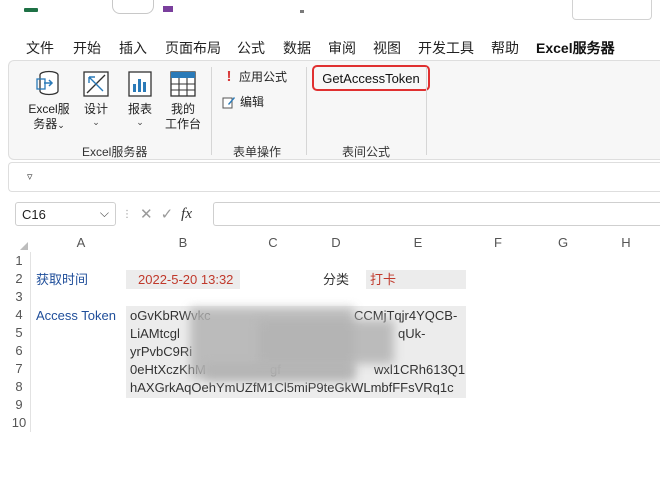 This screenshot has width=660, height=496. What do you see at coordinates (19, 387) in the screenshot?
I see `row-header: 8` at bounding box center [19, 387].